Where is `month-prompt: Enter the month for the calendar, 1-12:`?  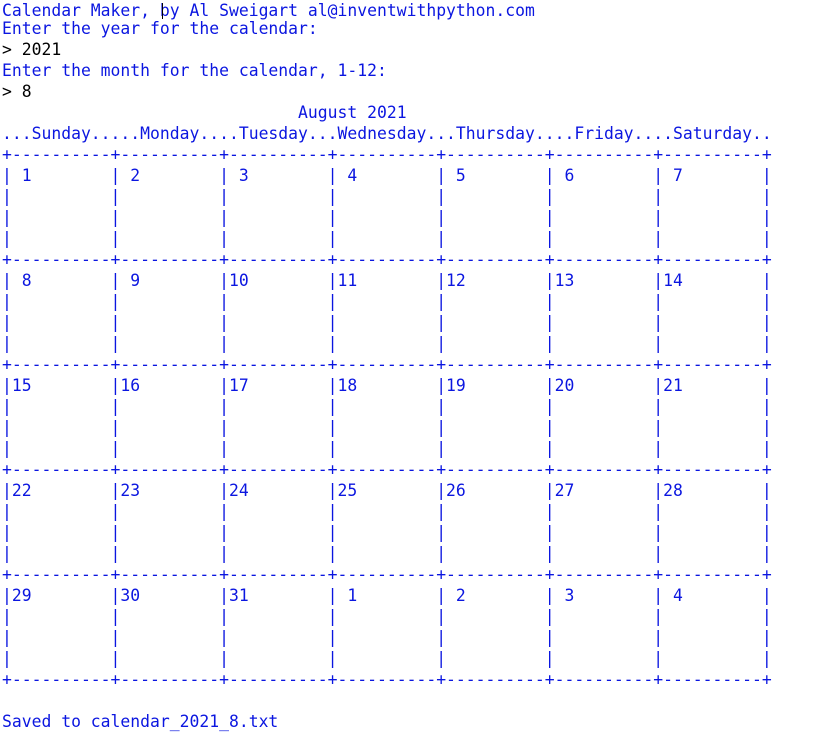
month-prompt: Enter the month for the calendar, 1-12: is located at coordinates (194, 70).